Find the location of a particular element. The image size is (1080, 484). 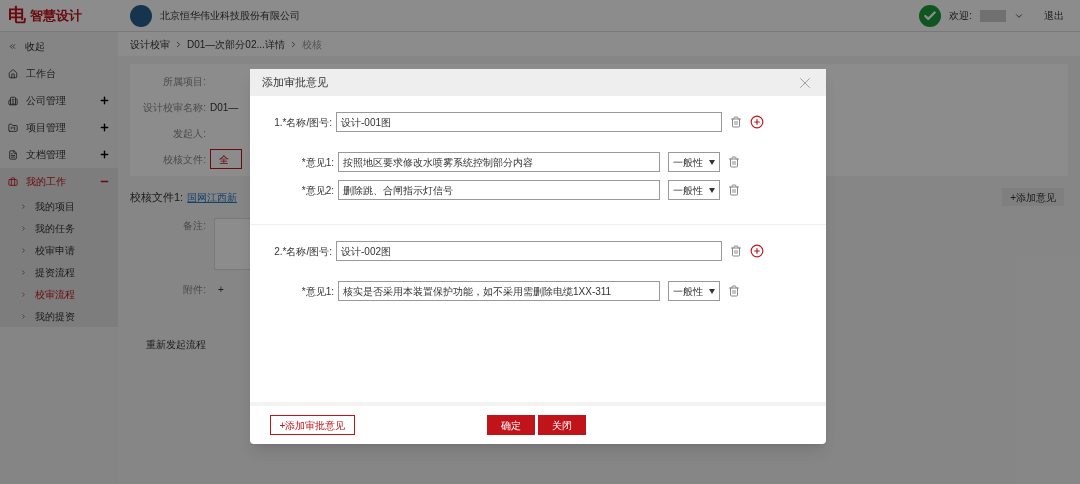

file-label: 校核文件1: is located at coordinates (157, 197).